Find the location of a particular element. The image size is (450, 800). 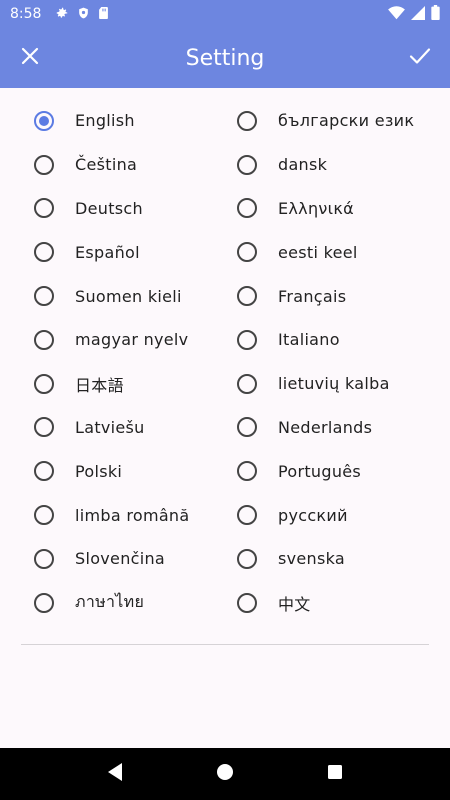

language-option-greek: Ελληνικά is located at coordinates (326, 209).